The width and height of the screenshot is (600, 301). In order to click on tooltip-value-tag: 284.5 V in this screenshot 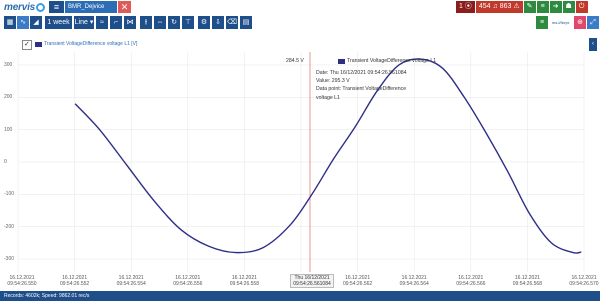, I will do `click(295, 61)`.